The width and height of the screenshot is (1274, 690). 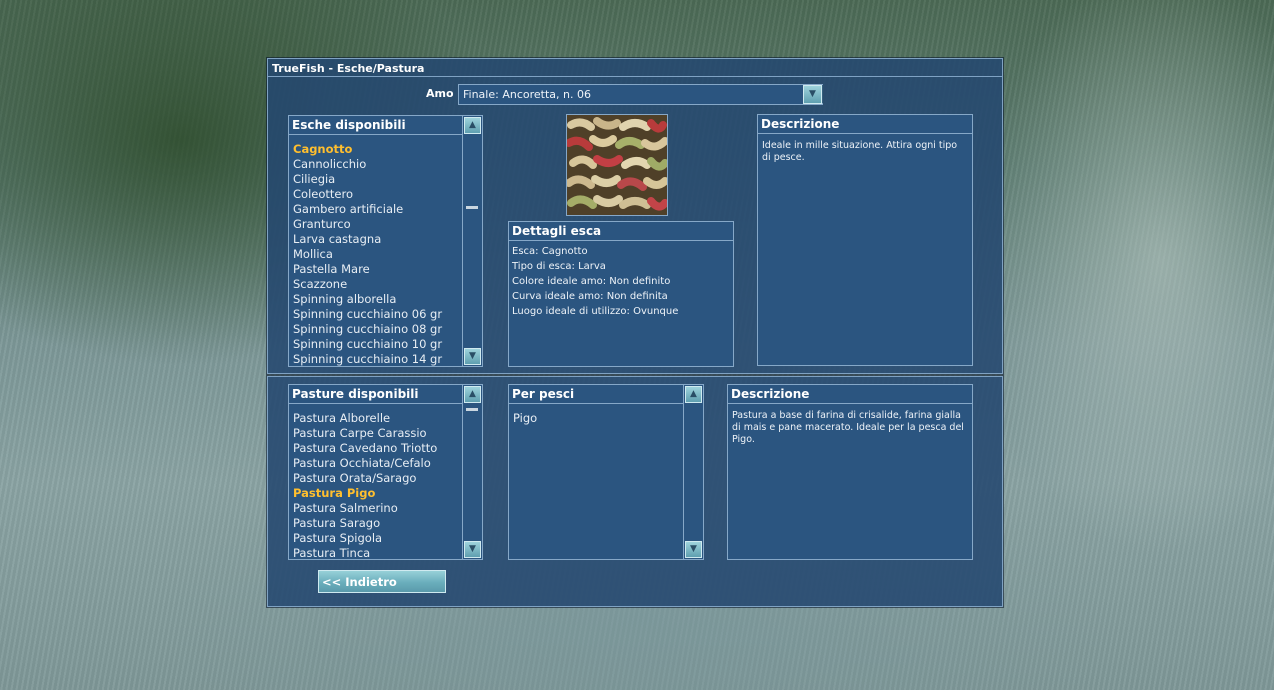 I want to click on bait-details-header: Dettagli esca, so click(x=621, y=231).